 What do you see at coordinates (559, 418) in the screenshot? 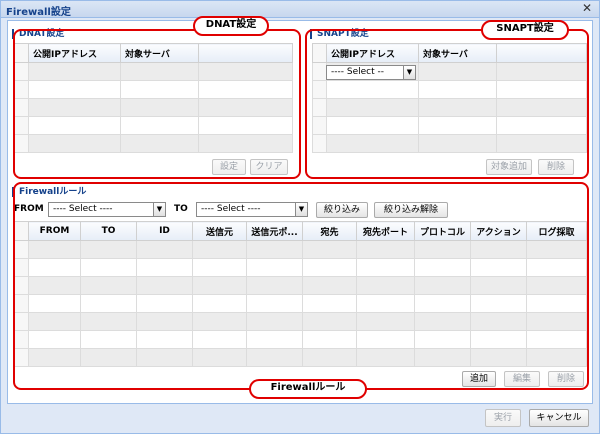
I see `cancel-button: キャンセル` at bounding box center [559, 418].